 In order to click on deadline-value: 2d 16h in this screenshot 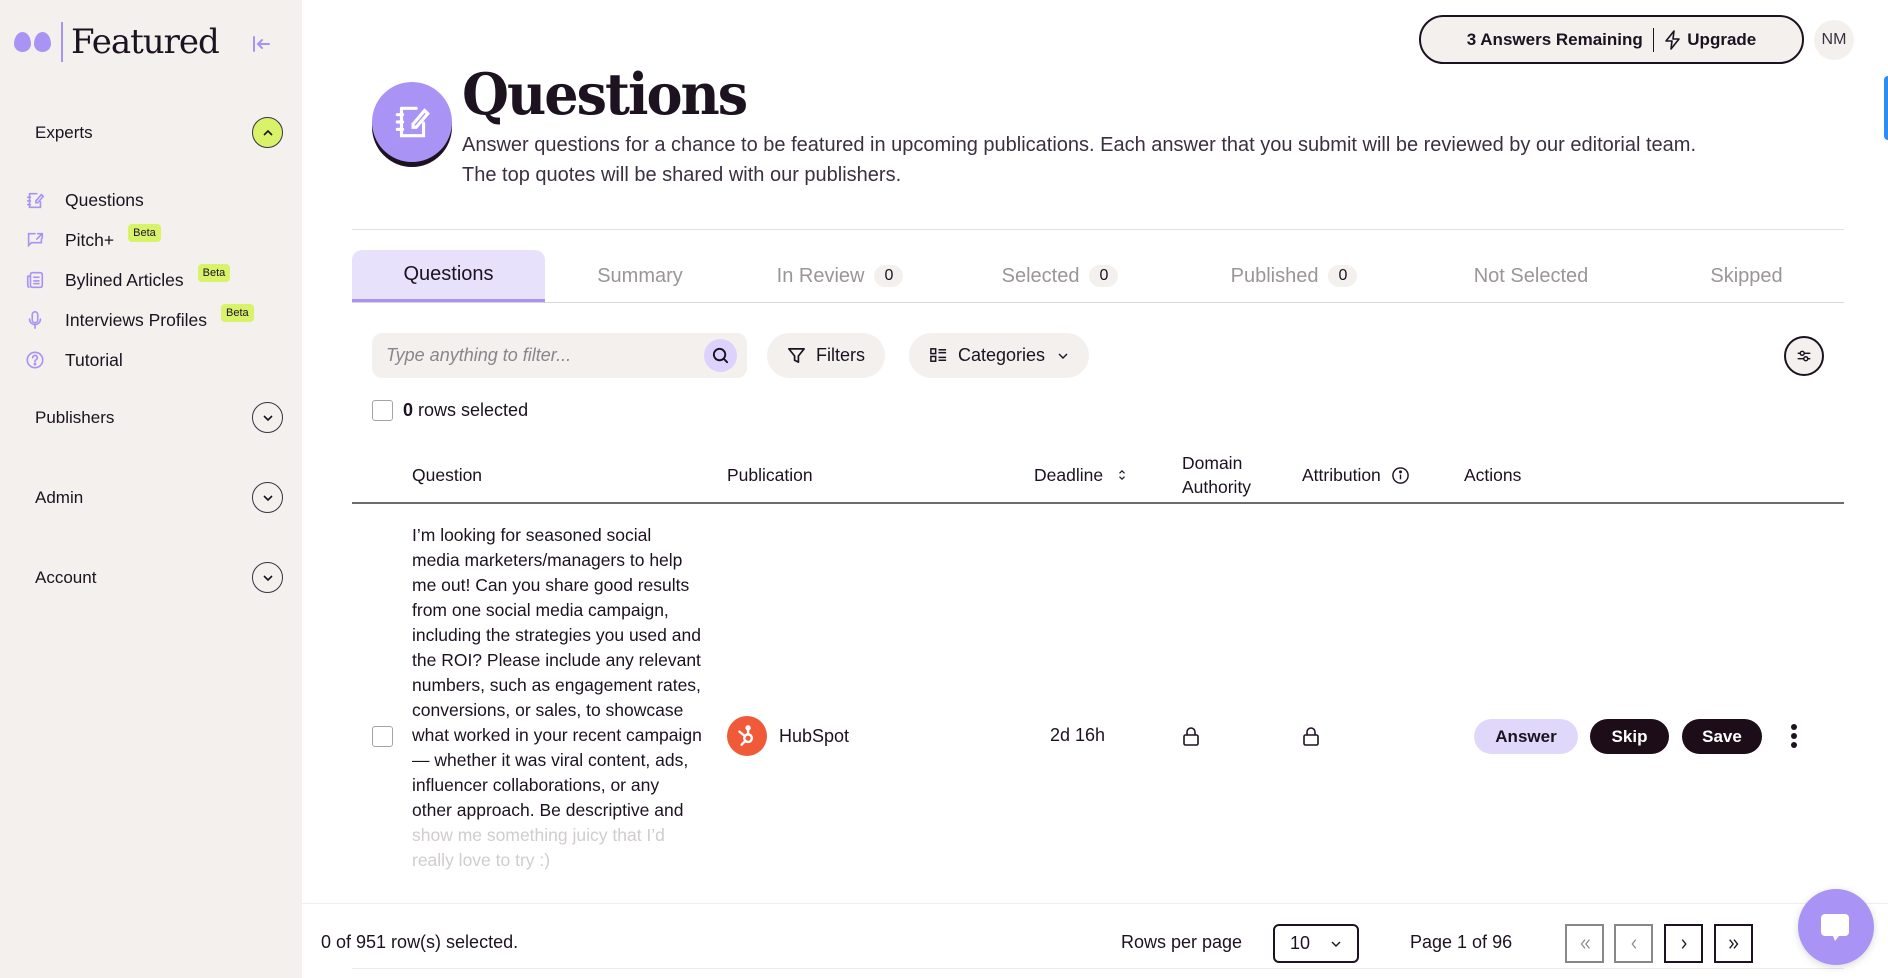, I will do `click(1078, 735)`.